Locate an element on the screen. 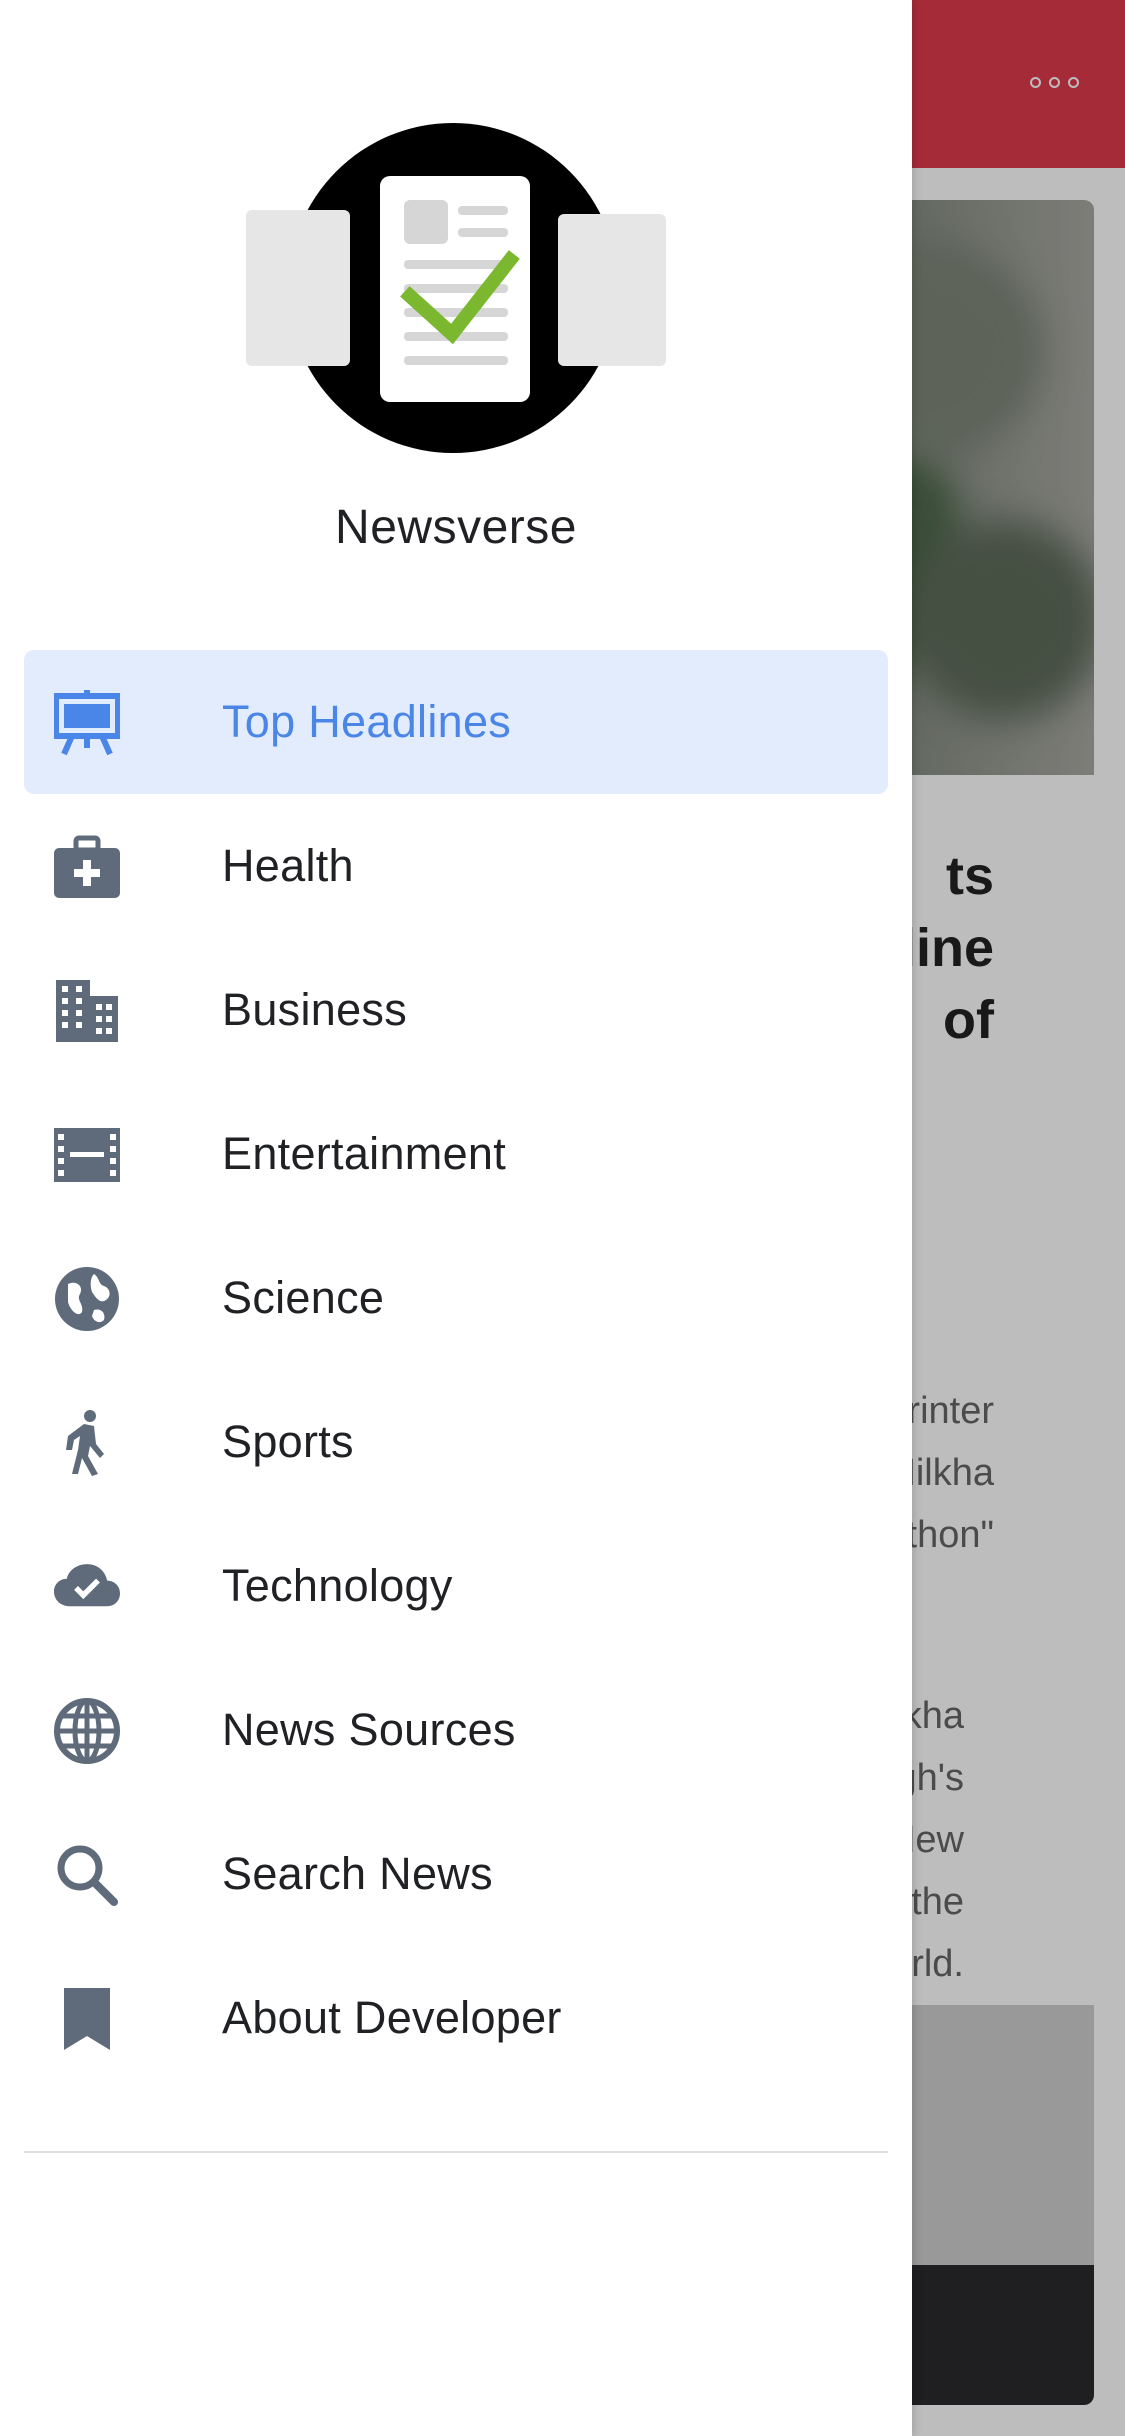  drawer-item-label: News Sources is located at coordinates (369, 1729).